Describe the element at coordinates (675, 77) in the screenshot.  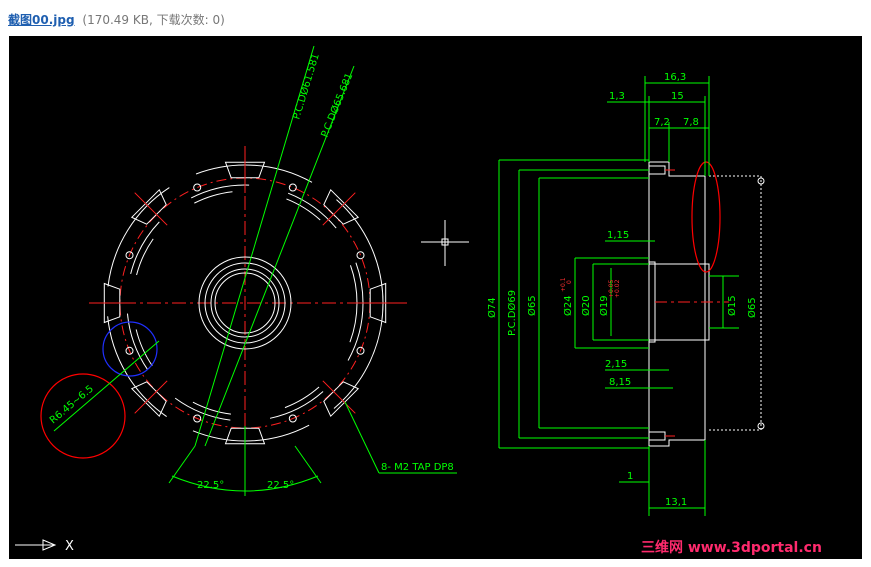
I see `dim-16-3-label: 16,3` at that location.